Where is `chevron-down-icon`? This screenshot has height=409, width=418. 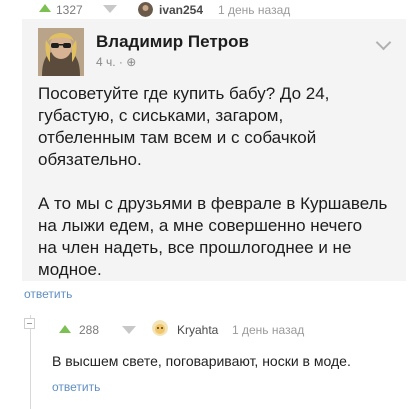 chevron-down-icon is located at coordinates (383, 42).